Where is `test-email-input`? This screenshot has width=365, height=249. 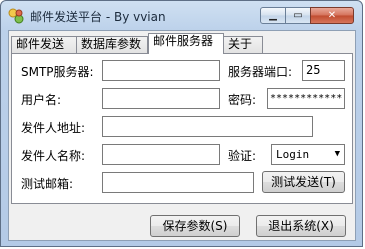
test-email-input is located at coordinates (178, 182).